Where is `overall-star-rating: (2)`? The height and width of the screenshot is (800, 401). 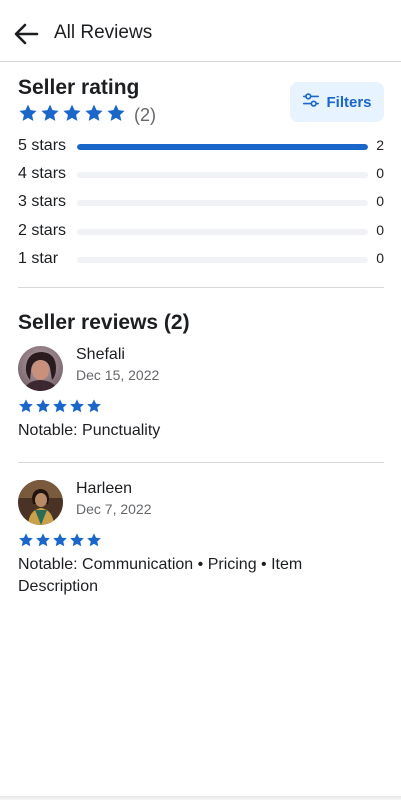 overall-star-rating: (2) is located at coordinates (87, 115).